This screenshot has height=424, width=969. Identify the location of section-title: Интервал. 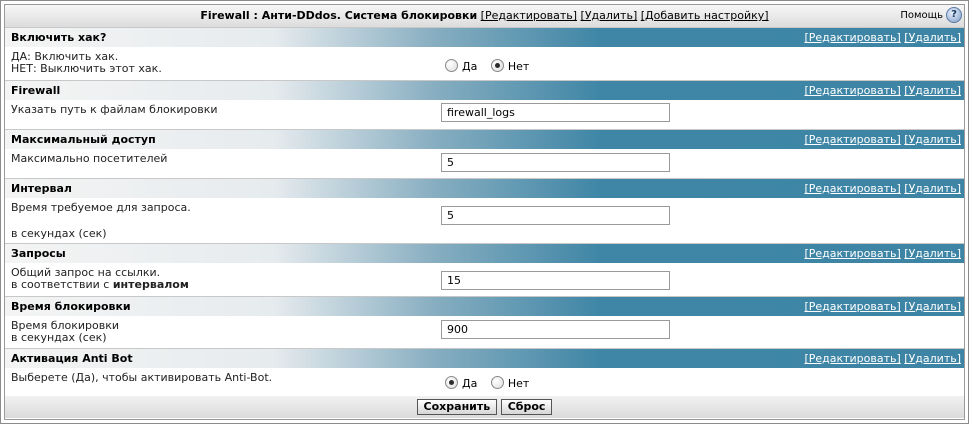
(41, 188).